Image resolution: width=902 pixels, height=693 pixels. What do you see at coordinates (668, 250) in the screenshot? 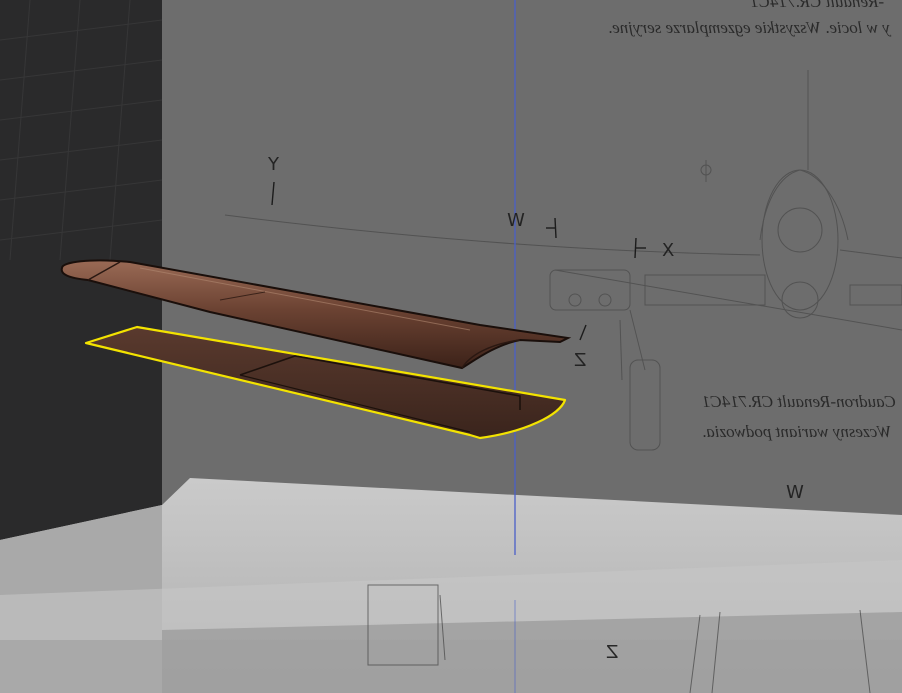
I see `axis-label-x: X` at bounding box center [668, 250].